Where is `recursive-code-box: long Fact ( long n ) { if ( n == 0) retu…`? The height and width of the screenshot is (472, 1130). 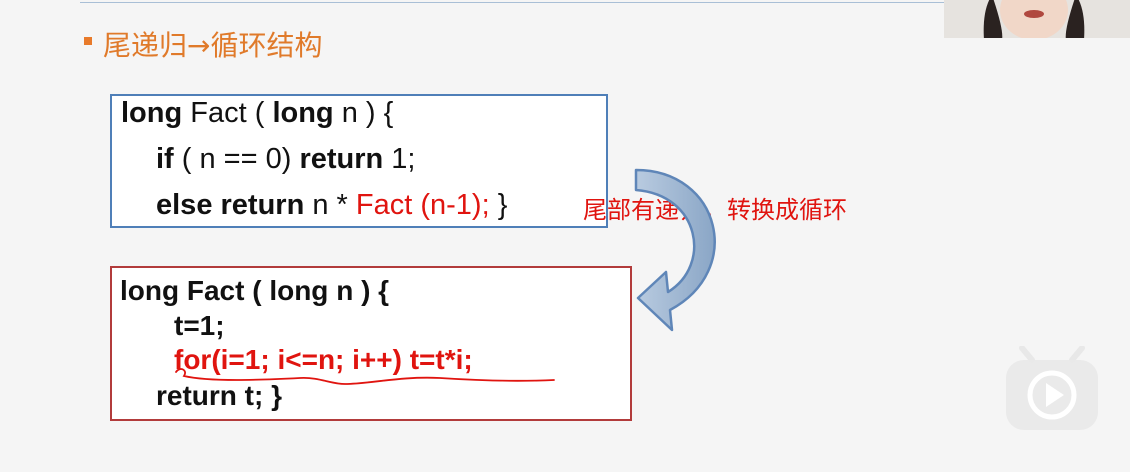
recursive-code-box: long Fact ( long n ) { if ( n == 0) retu… is located at coordinates (359, 161).